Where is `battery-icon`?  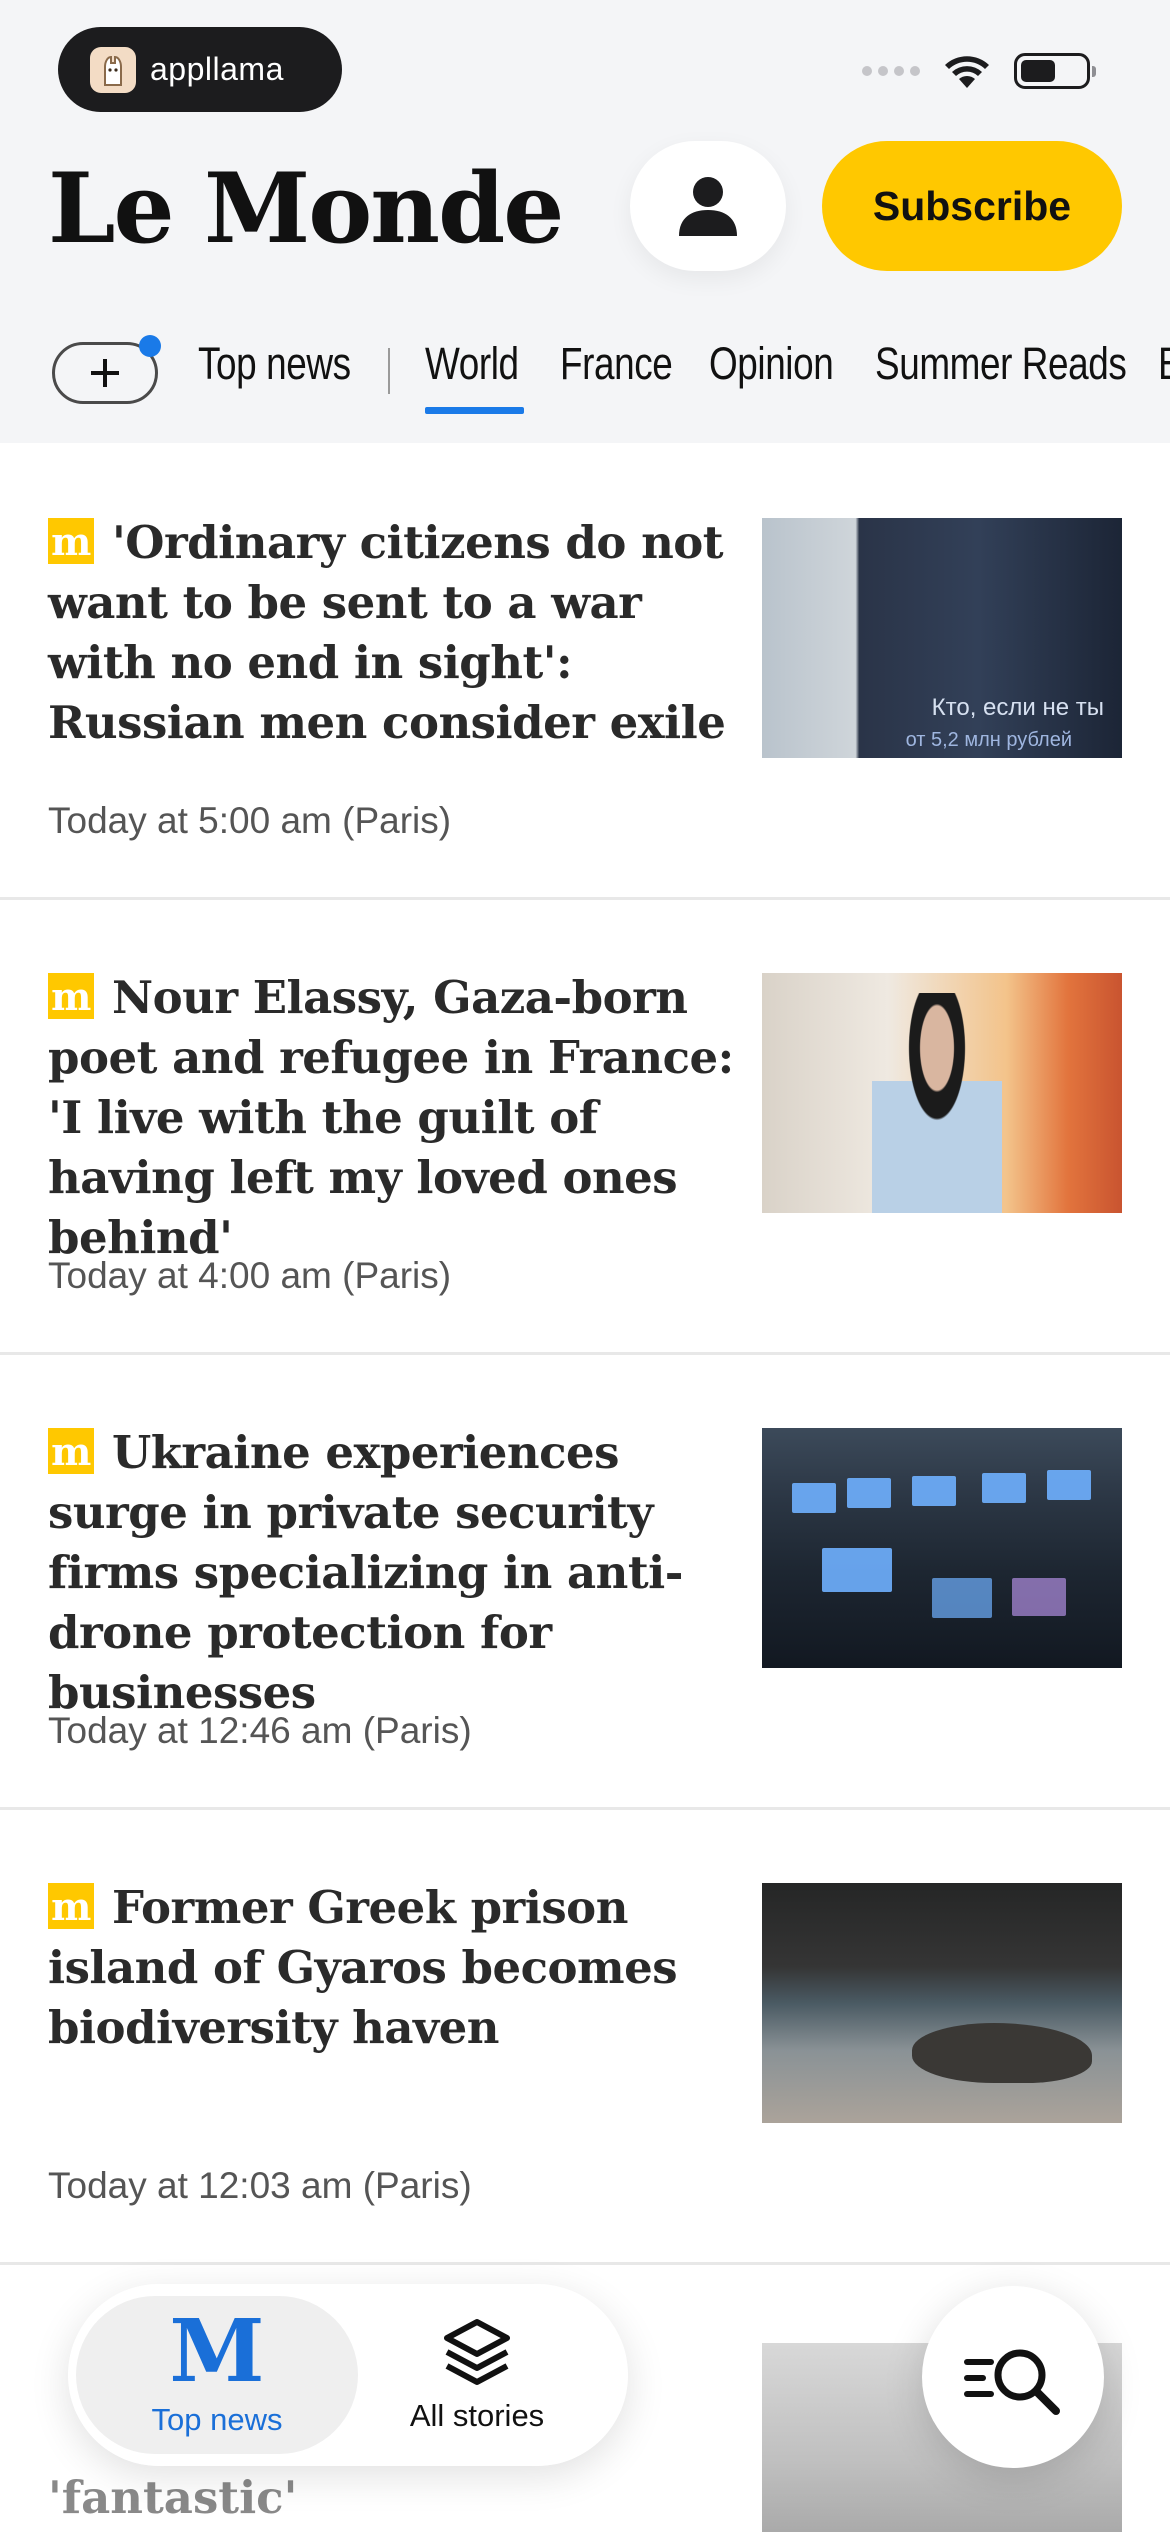 battery-icon is located at coordinates (1055, 71).